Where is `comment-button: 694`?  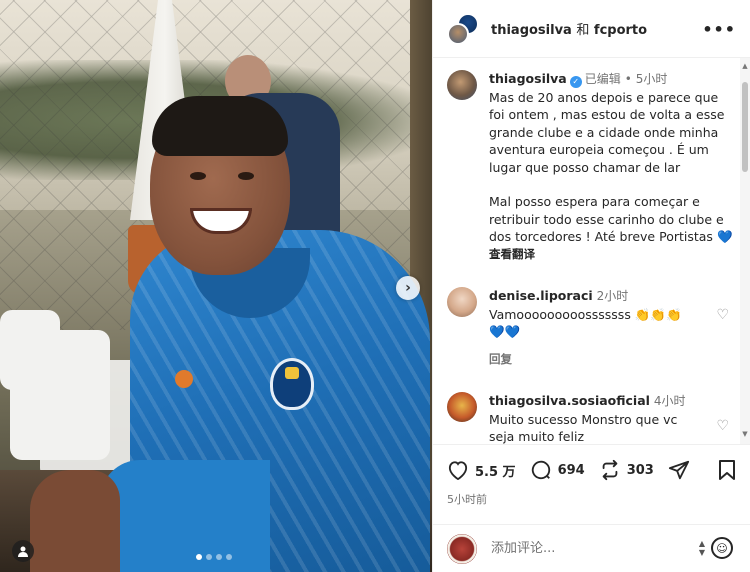 comment-button: 694 is located at coordinates (557, 470).